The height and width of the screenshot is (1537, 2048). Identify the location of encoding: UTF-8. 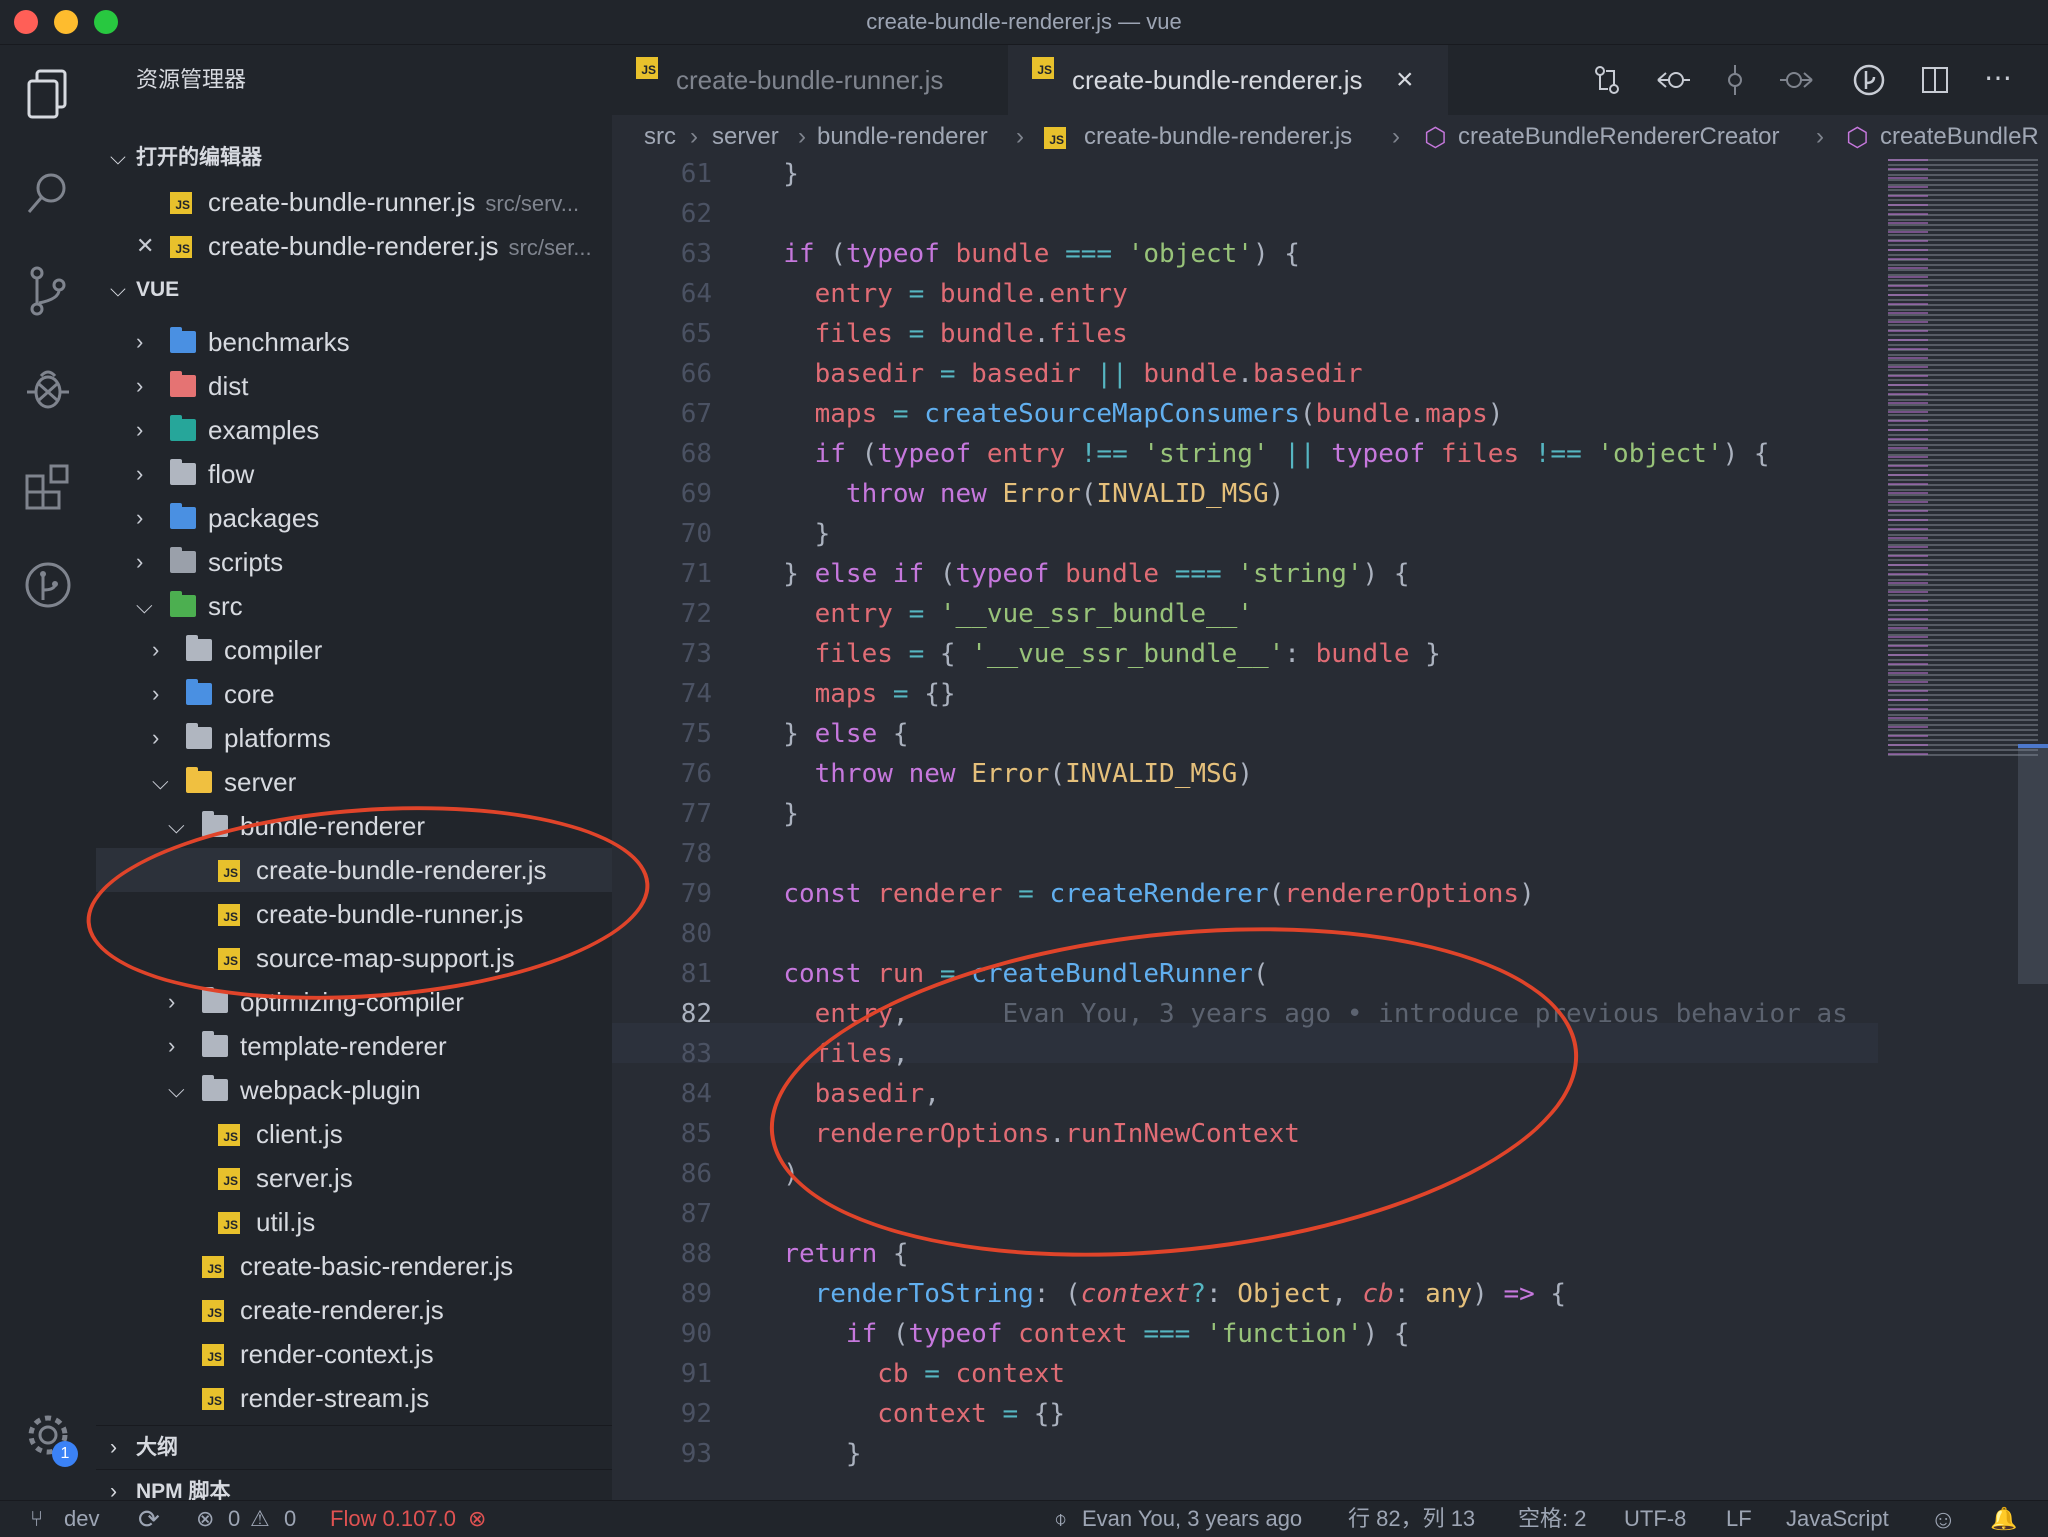
(1655, 1519).